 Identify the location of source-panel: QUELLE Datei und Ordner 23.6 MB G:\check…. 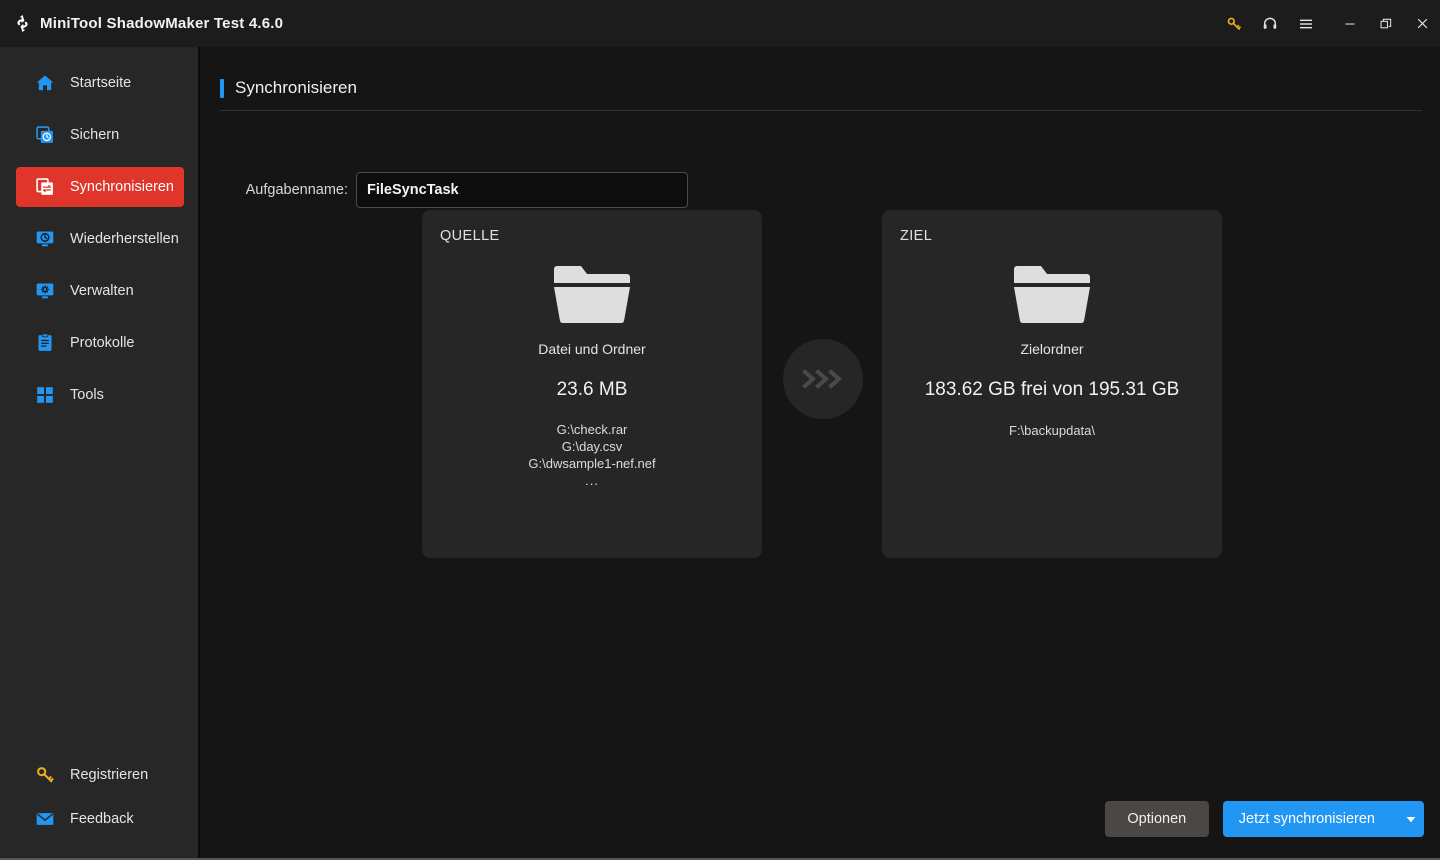
(592, 384).